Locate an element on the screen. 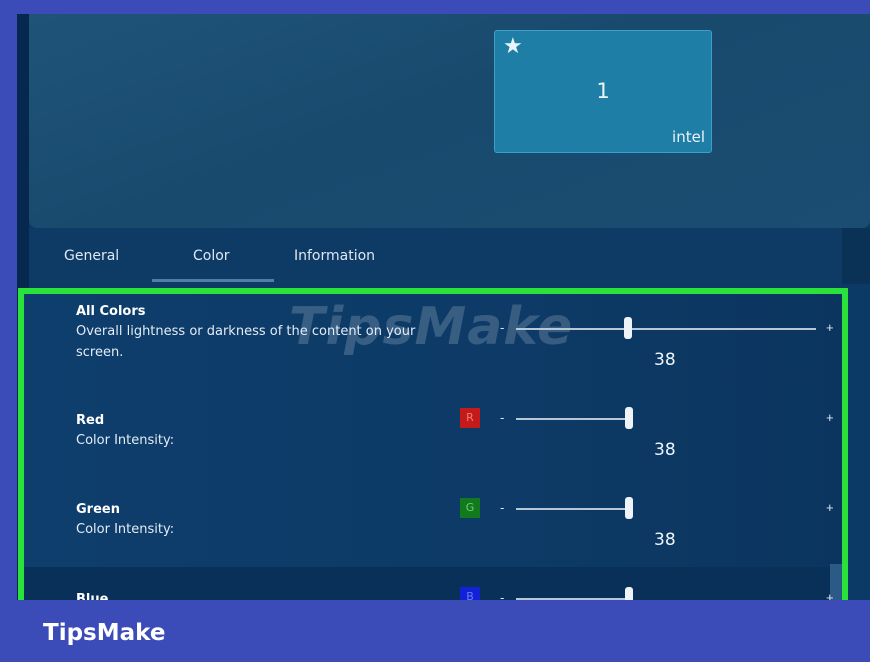 Image resolution: width=870 pixels, height=662 pixels. blue-slider-thumb is located at coordinates (629, 593).